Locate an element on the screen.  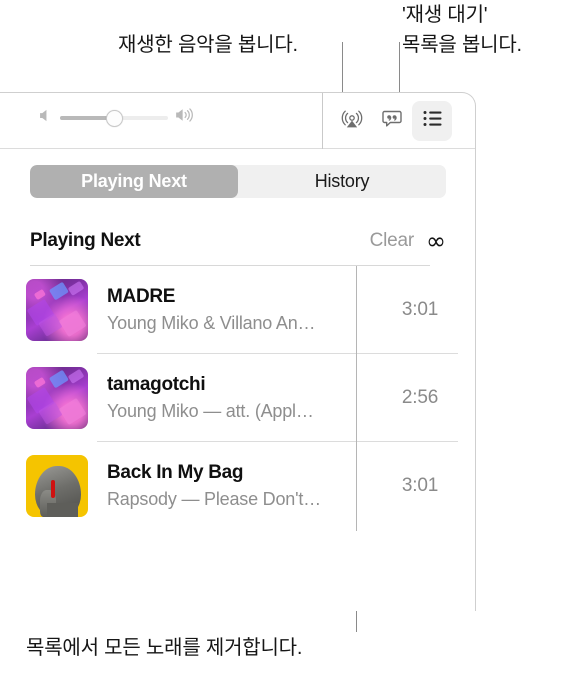
queue-tabs: Playing Next History is located at coordinates (238, 181).